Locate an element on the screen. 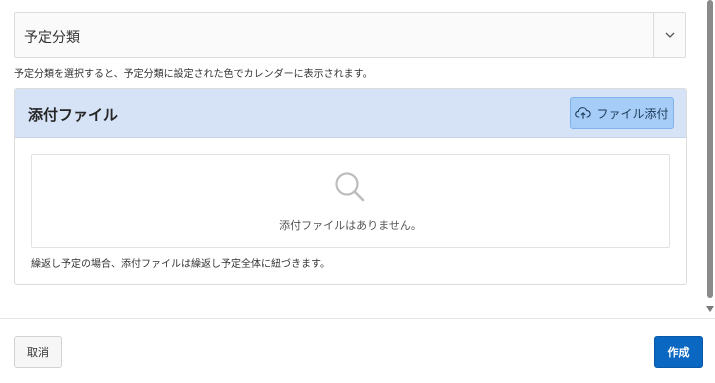 The height and width of the screenshot is (383, 715). category-help-text: 予定分類を選択すると、予定分類に設定された色でカレンダーに表示されます。 is located at coordinates (193, 74).